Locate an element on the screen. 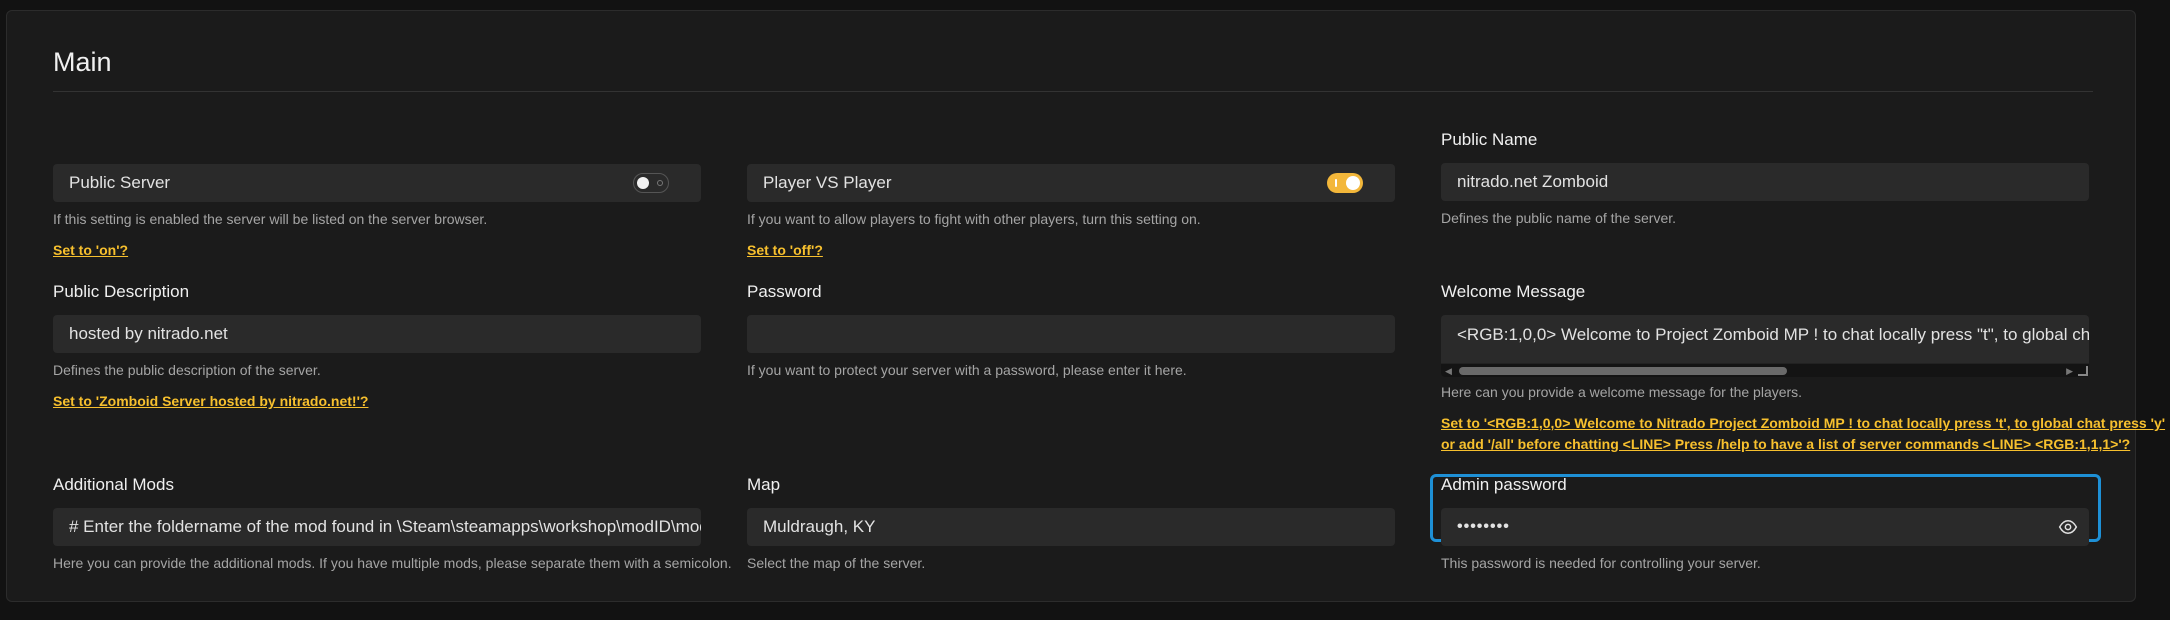 This screenshot has width=2170, height=620. map-select: Muldraugh, KY is located at coordinates (1071, 527).